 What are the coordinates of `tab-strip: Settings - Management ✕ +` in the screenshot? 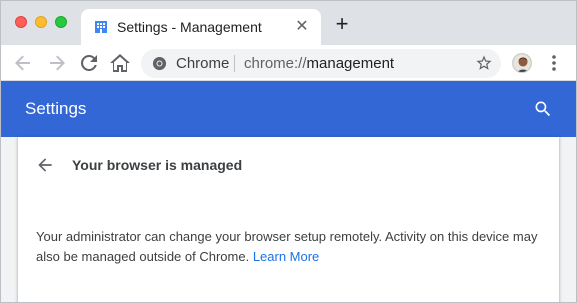 It's located at (288, 23).